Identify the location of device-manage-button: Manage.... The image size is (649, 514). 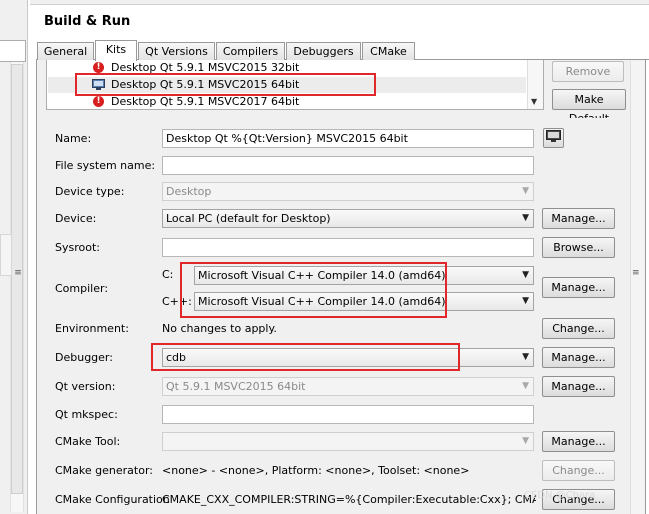
(578, 218).